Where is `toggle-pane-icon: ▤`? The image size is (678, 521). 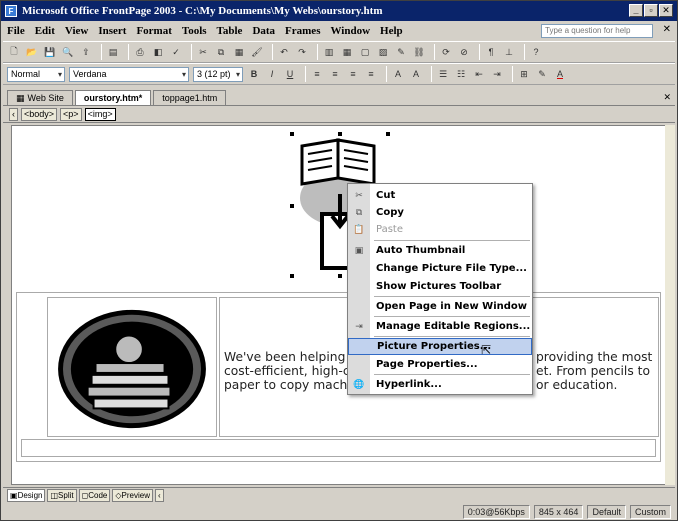 toggle-pane-icon: ▤ is located at coordinates (113, 52).